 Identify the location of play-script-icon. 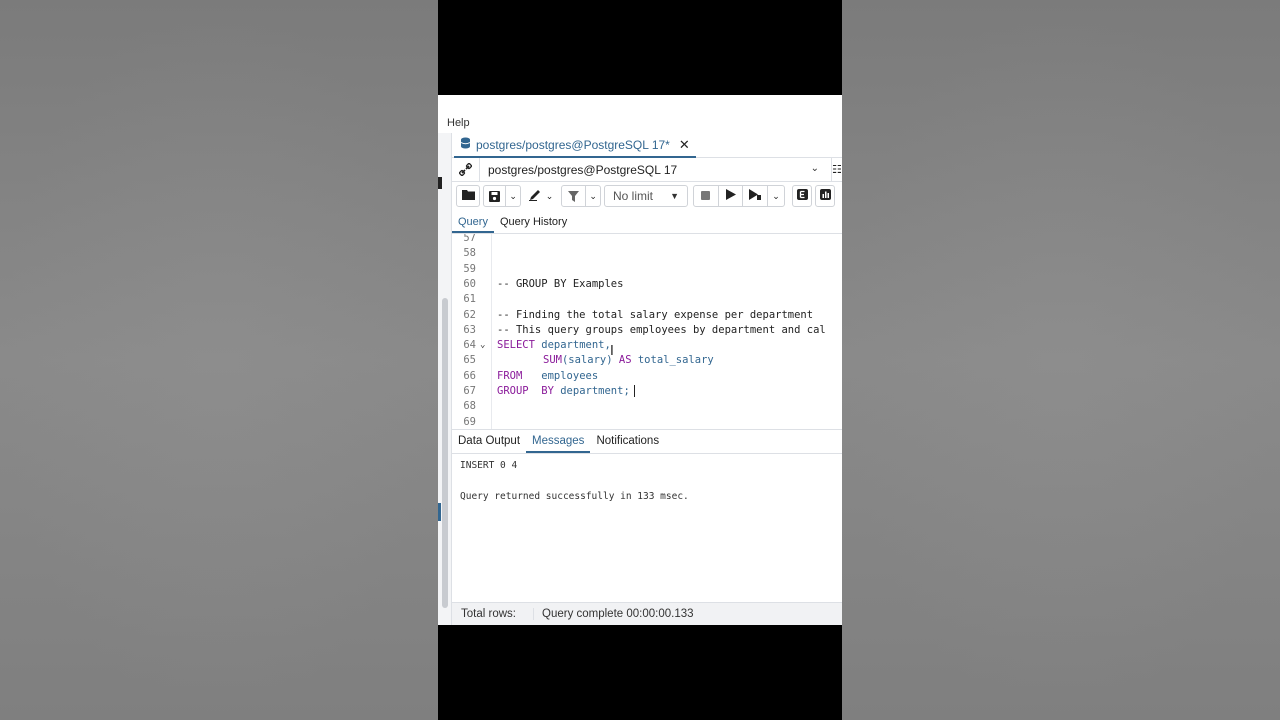
(755, 196).